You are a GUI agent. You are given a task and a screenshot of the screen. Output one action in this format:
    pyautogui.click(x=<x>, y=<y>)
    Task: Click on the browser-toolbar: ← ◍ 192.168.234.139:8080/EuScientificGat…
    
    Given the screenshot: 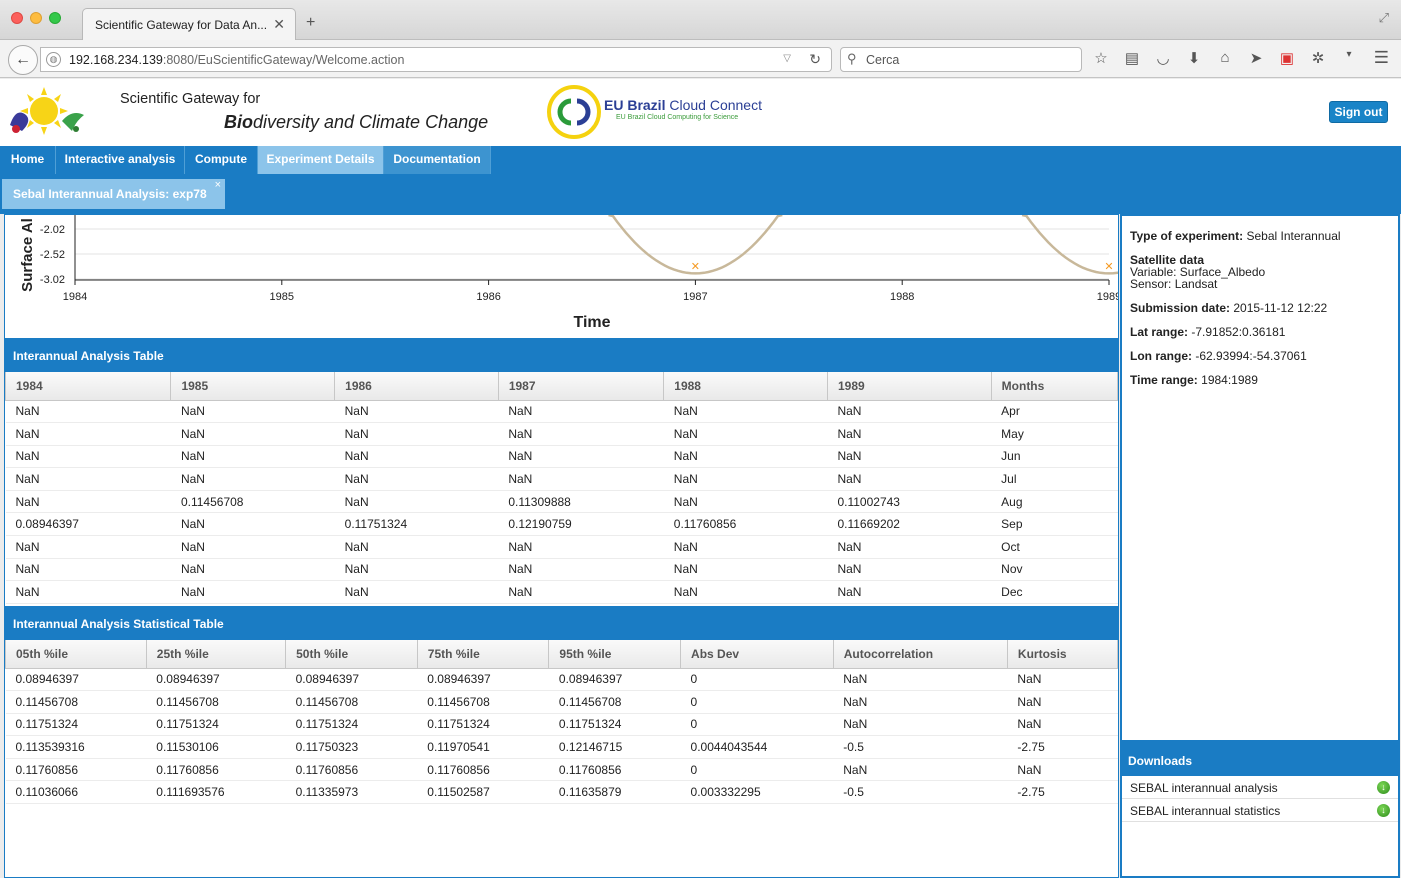 What is the action you would take?
    pyautogui.click(x=700, y=59)
    